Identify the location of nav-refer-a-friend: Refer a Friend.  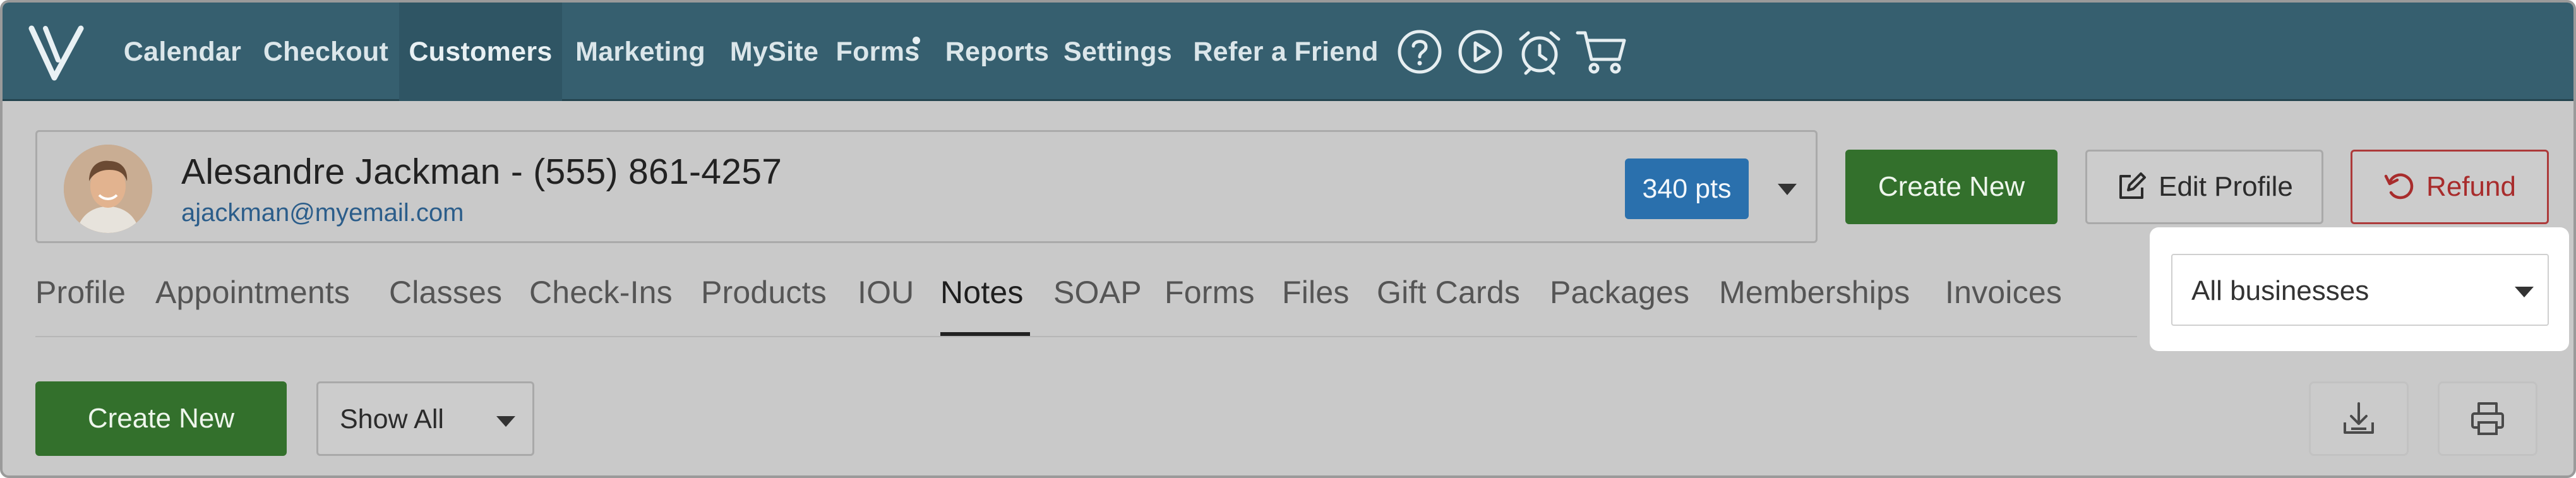
(1286, 52).